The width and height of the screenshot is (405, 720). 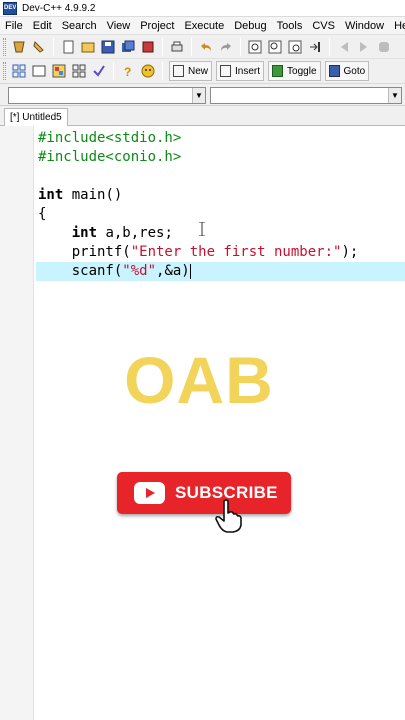 I want to click on compile-icon, so click(x=19, y=71).